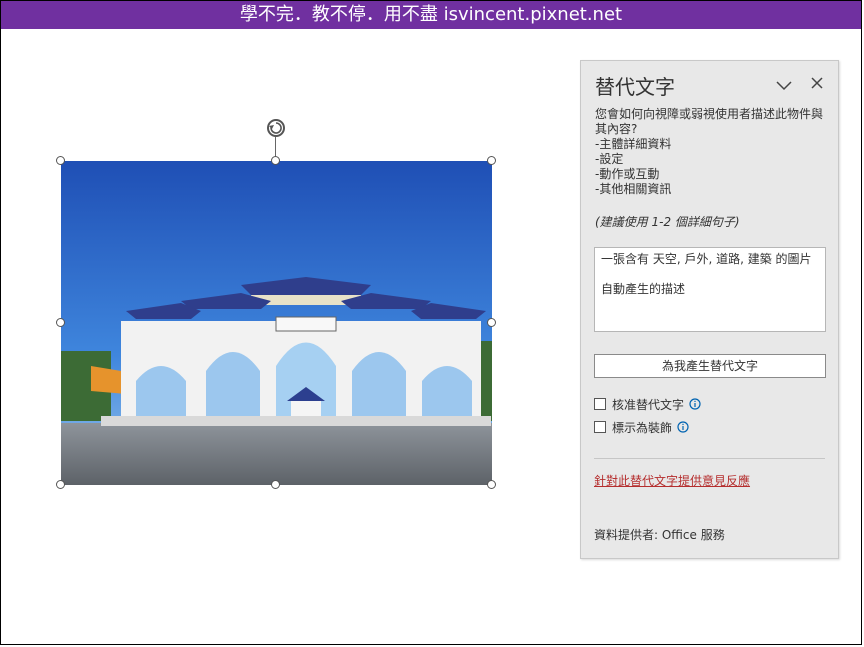 The width and height of the screenshot is (864, 647). What do you see at coordinates (817, 83) in the screenshot?
I see `close-icon` at bounding box center [817, 83].